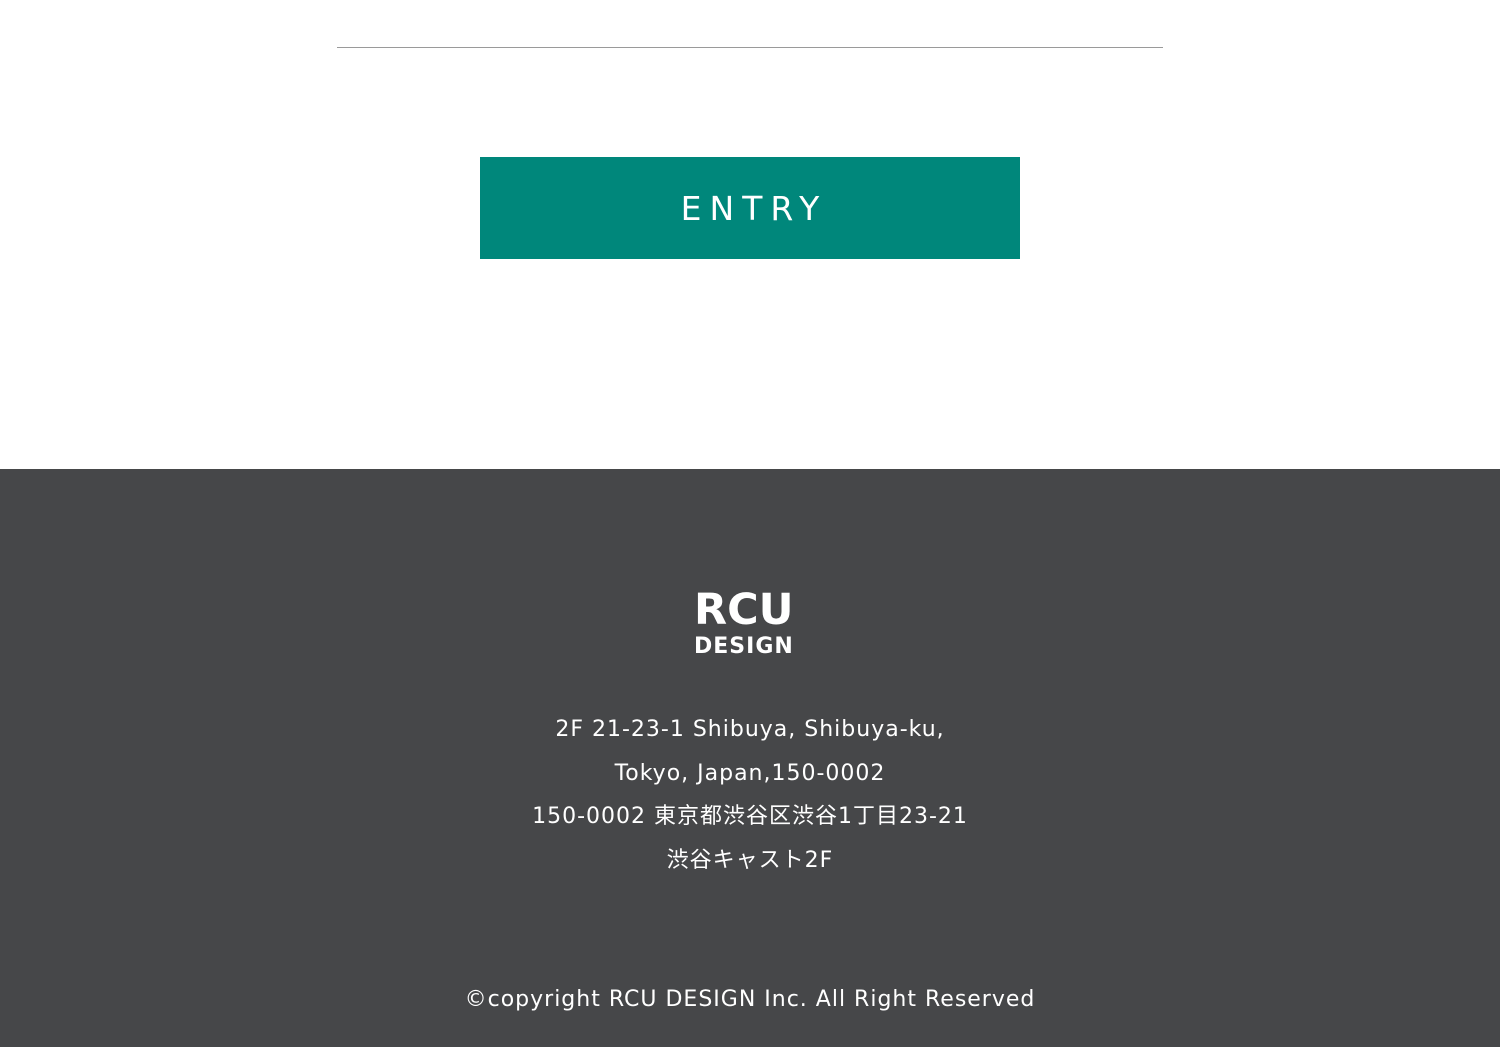 Image resolution: width=1500 pixels, height=1047 pixels. Describe the element at coordinates (750, 208) in the screenshot. I see `entry-button: ENTRY` at that location.